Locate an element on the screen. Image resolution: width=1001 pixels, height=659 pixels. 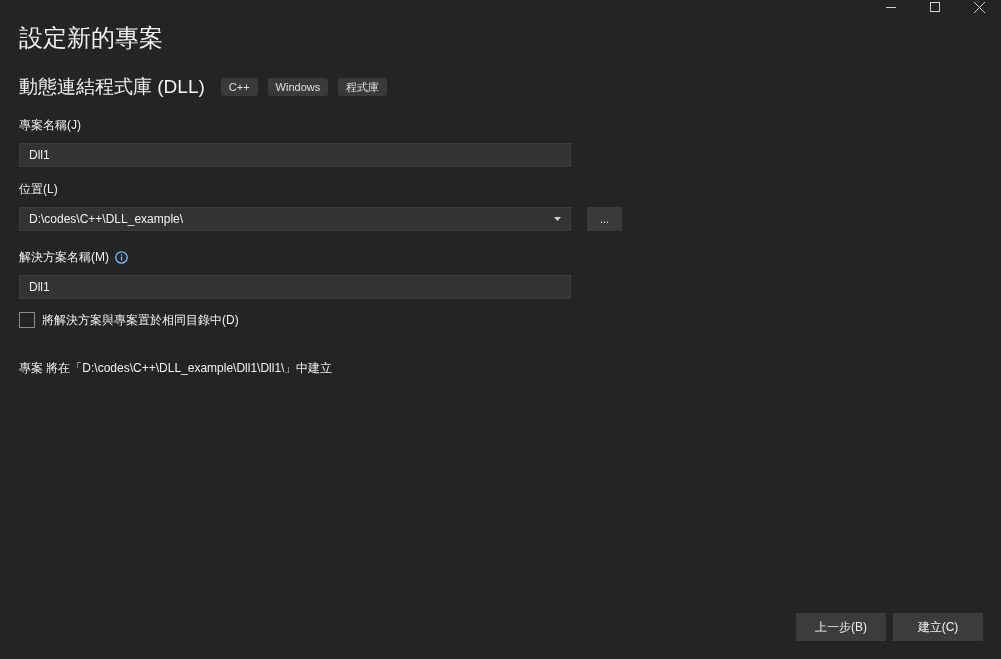
tag: C++ is located at coordinates (239, 87).